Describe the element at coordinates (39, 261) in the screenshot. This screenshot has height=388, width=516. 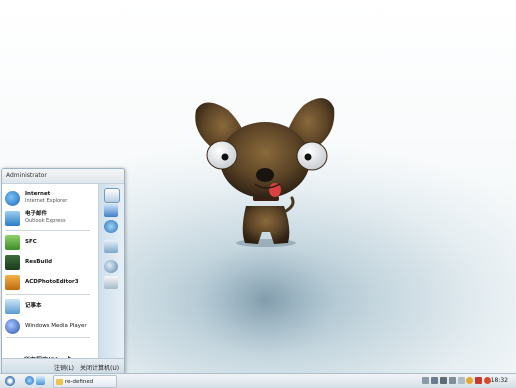
I see `recent-item-label: ResBuild` at that location.